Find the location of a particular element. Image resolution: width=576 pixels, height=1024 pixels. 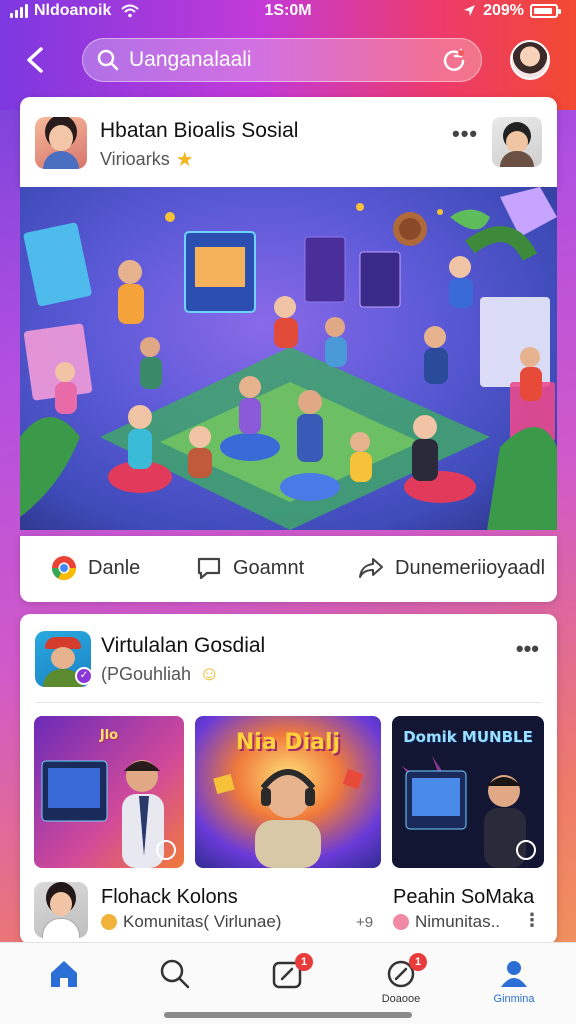

thumbnail-title: Domik MUNBLE is located at coordinates (468, 737).